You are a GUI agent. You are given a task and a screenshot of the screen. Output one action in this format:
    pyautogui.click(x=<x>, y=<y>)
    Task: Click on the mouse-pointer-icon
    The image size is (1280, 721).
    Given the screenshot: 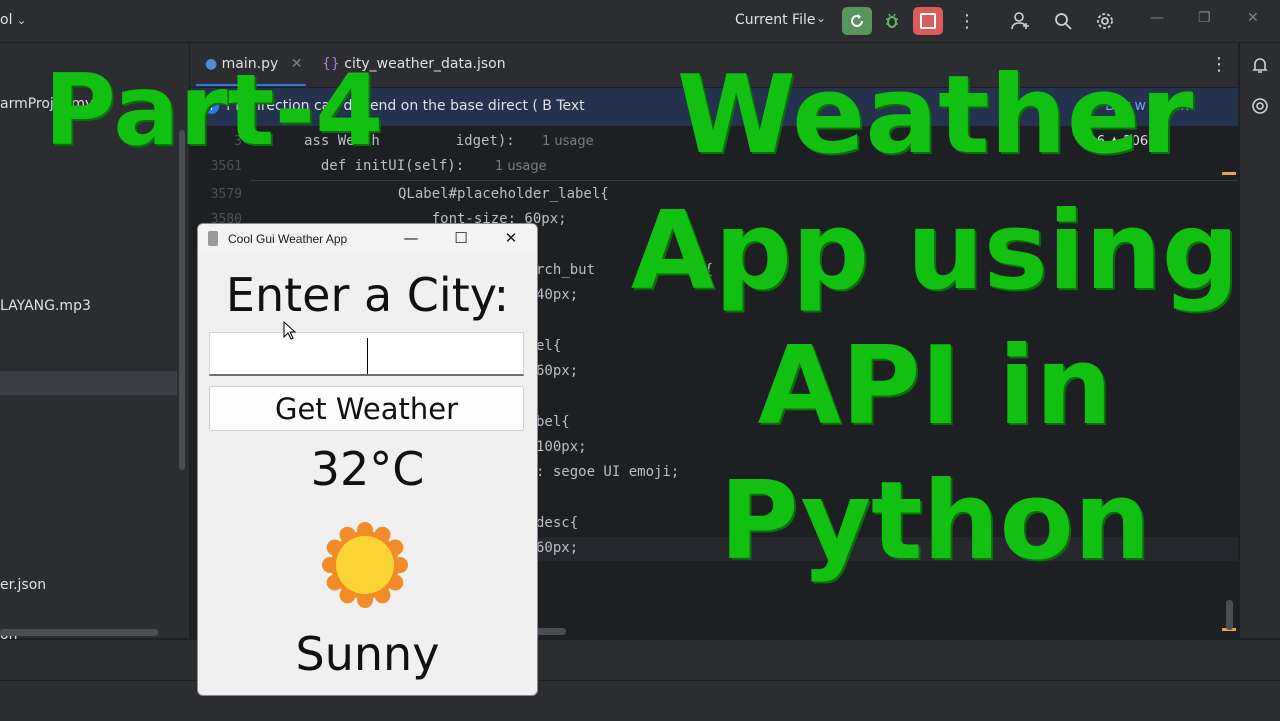 What is the action you would take?
    pyautogui.click(x=290, y=330)
    